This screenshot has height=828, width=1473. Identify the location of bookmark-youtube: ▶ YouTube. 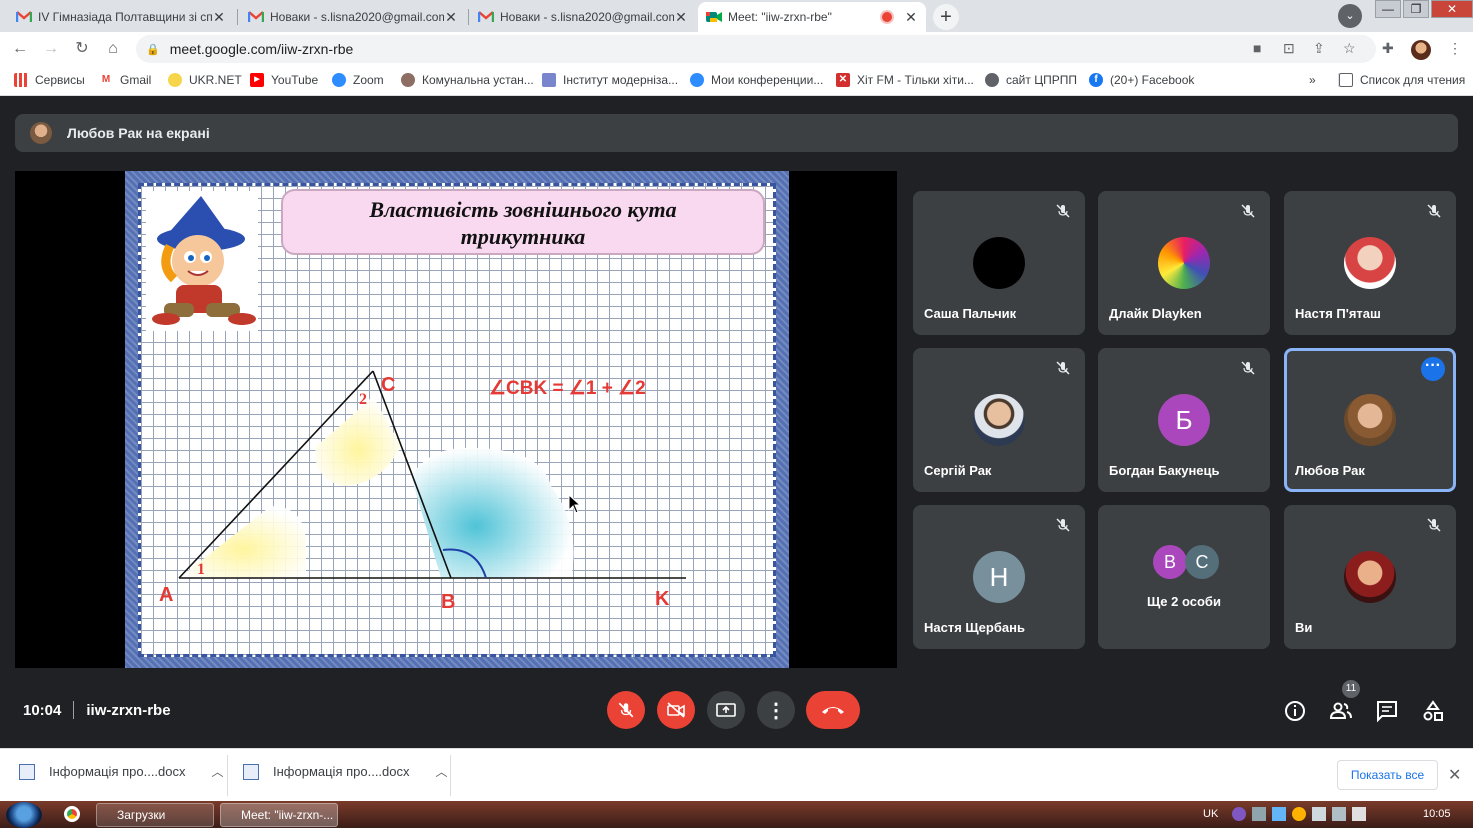
(284, 80).